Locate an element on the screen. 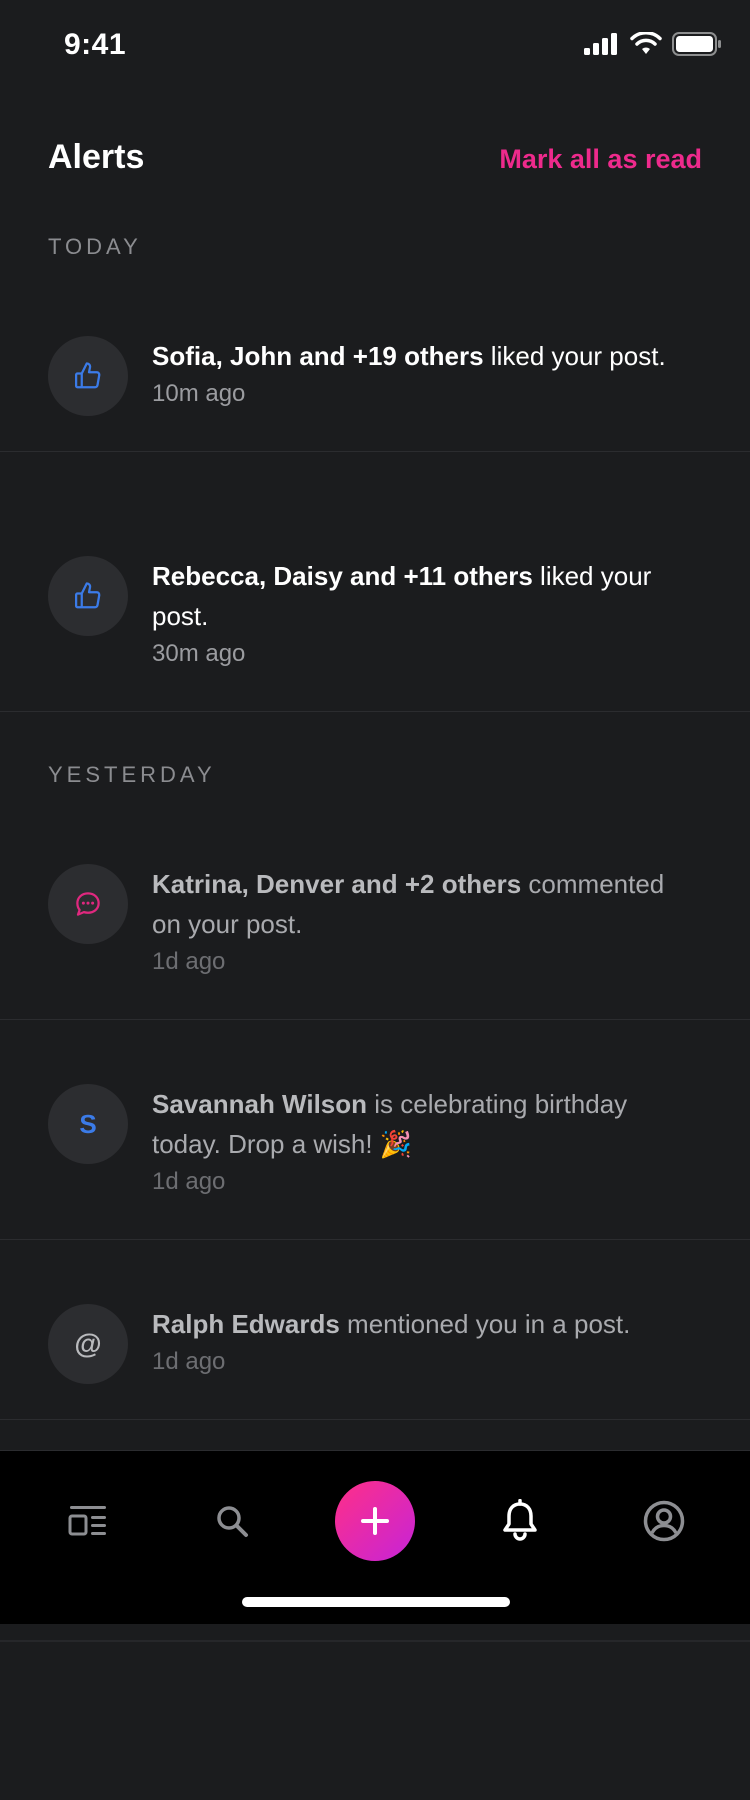 Image resolution: width=750 pixels, height=1800 pixels. alert-actor: Rebecca, Daisy and +11 others is located at coordinates (342, 576).